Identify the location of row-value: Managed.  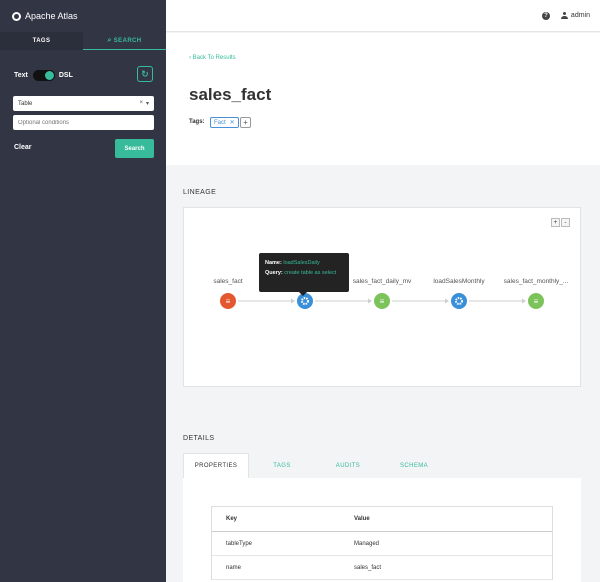
(367, 543).